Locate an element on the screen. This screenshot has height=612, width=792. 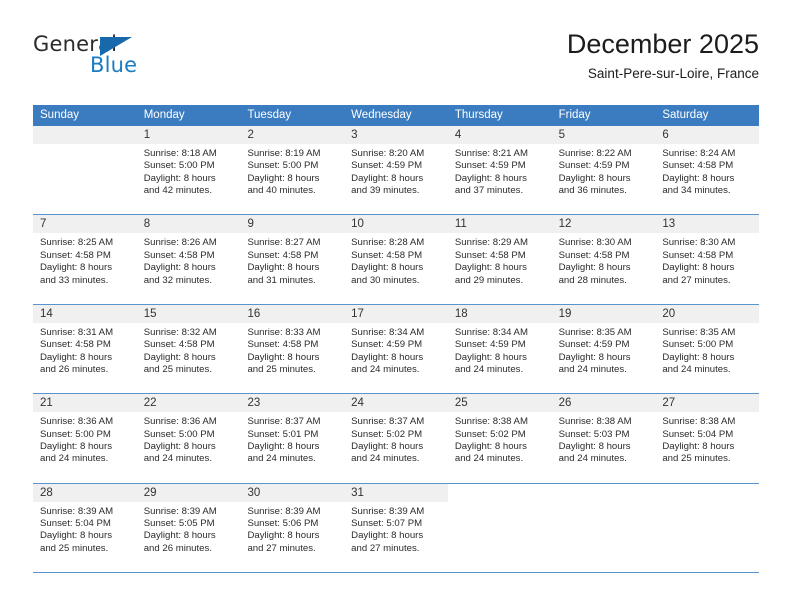
day-info-line: and 26 minutes. is located at coordinates (177, 548).